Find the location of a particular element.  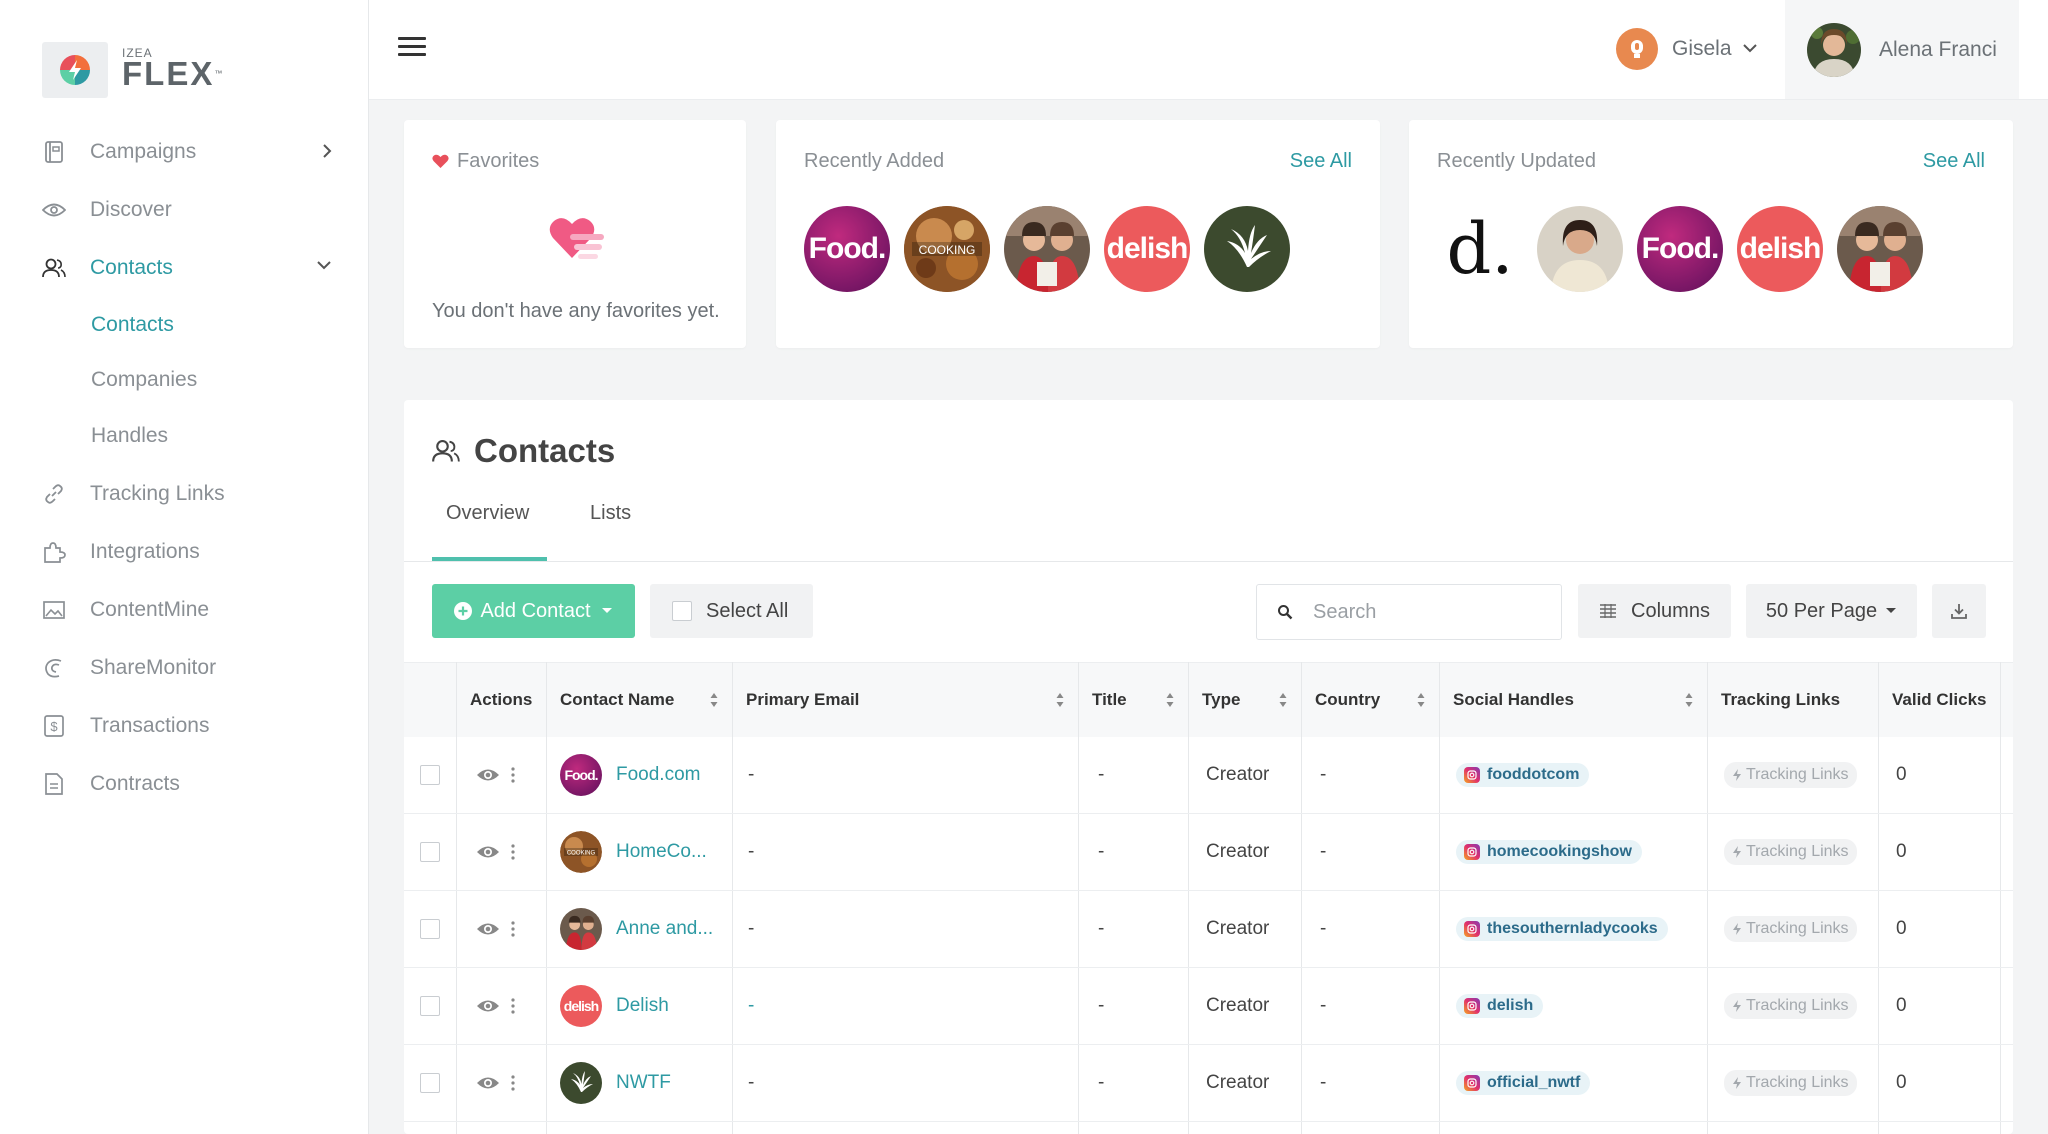

nav-integrations: Integrations is located at coordinates (192, 552).